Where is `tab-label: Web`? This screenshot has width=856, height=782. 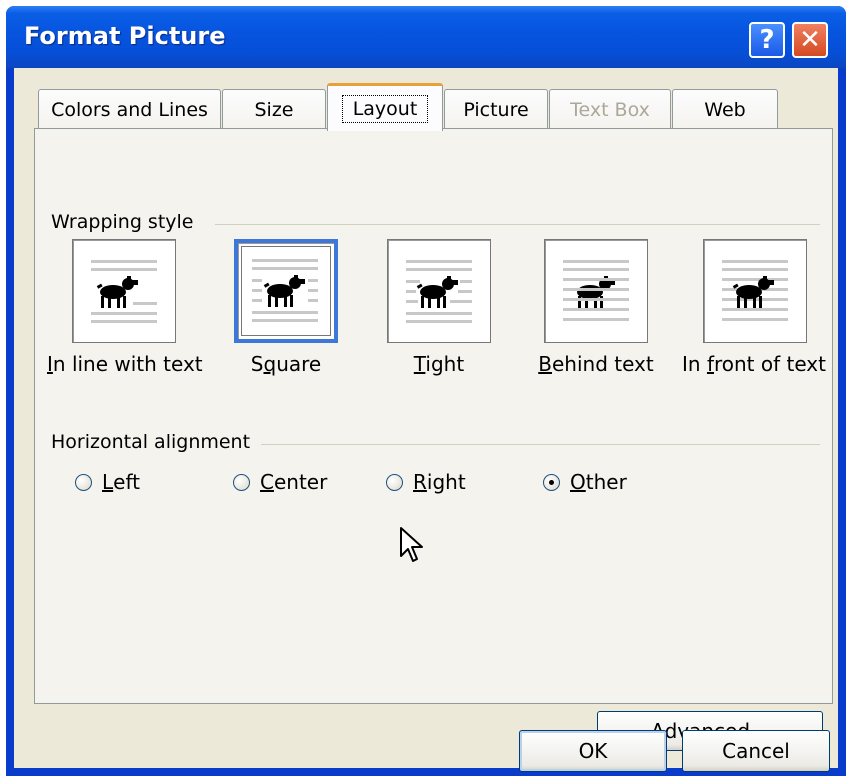 tab-label: Web is located at coordinates (725, 109).